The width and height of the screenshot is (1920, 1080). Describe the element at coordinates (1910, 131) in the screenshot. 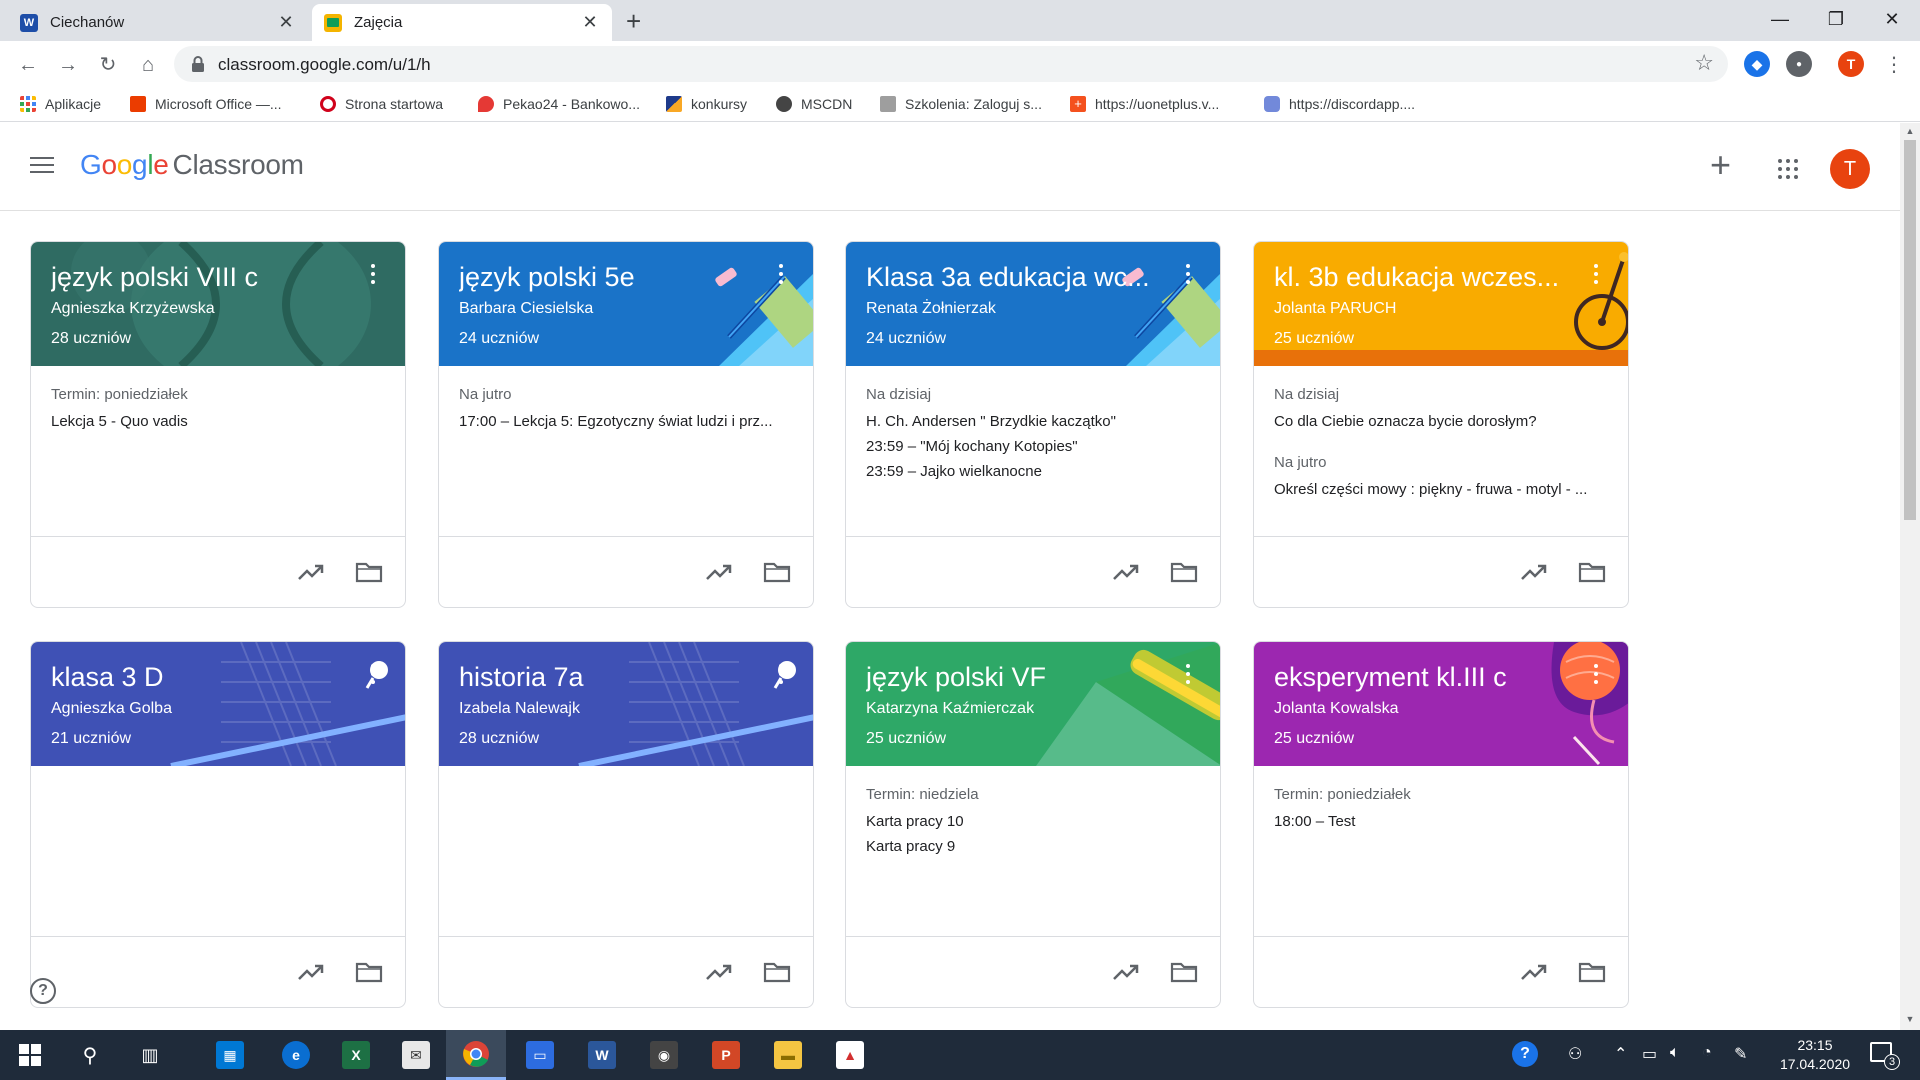

I see `scroll-up-icon: ▲` at that location.